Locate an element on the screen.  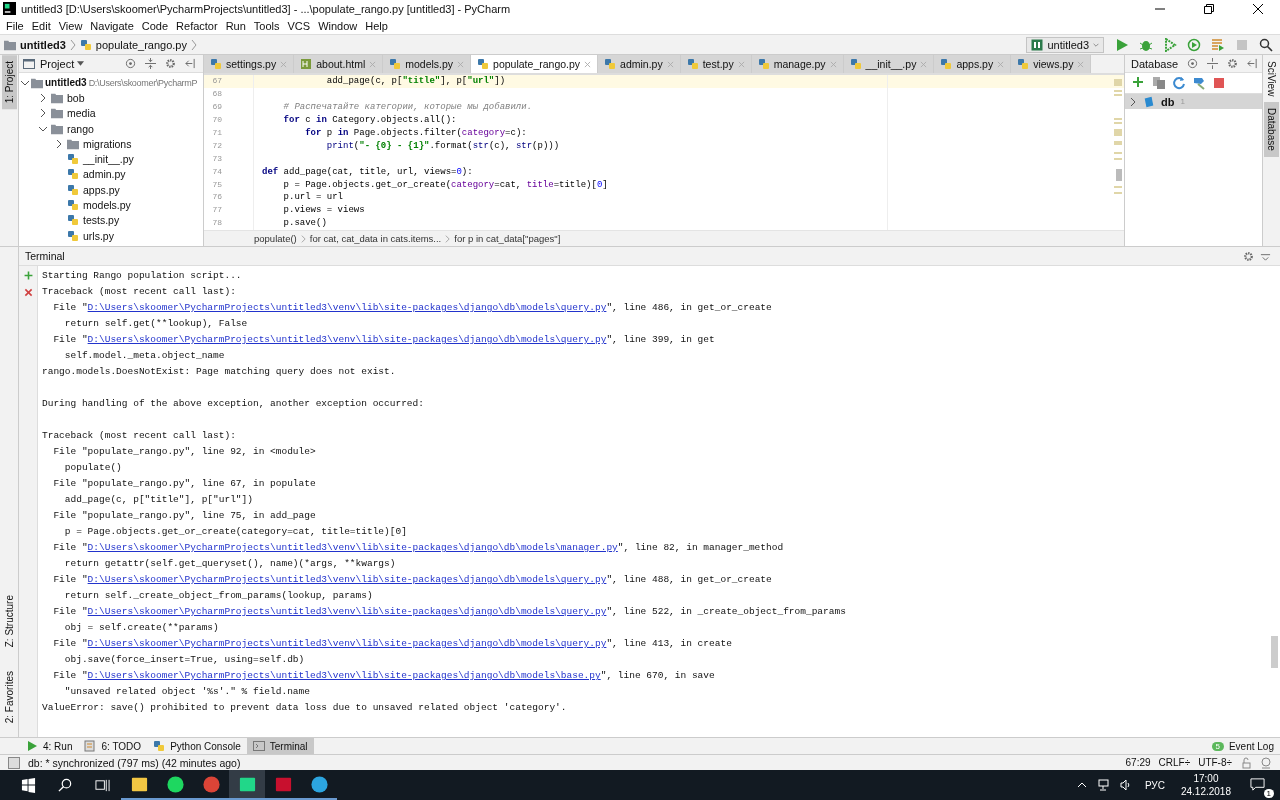
network-icon is located at coordinates (1103, 785).